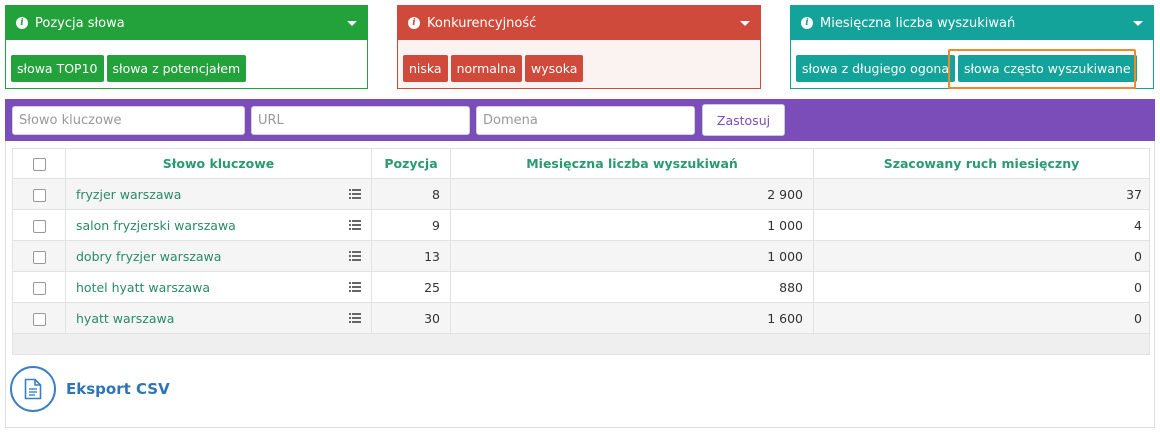 The image size is (1160, 433). What do you see at coordinates (425, 68) in the screenshot?
I see `chip-low: niska` at bounding box center [425, 68].